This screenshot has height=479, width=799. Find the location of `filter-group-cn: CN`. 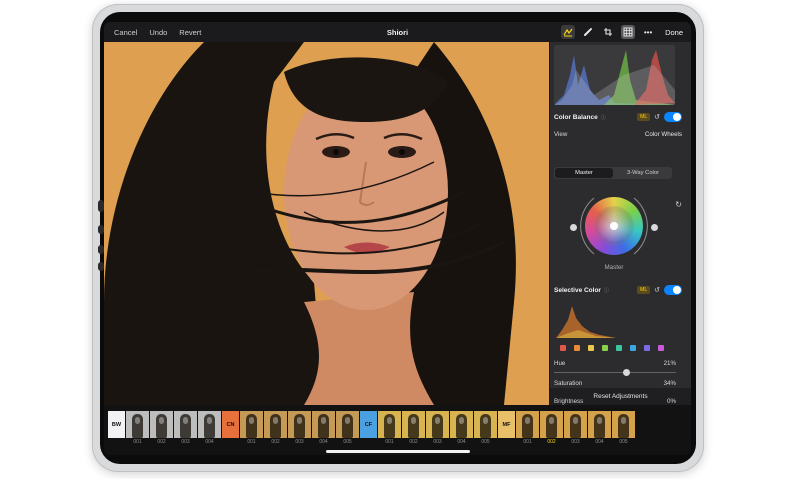

filter-group-cn: CN is located at coordinates (230, 424).